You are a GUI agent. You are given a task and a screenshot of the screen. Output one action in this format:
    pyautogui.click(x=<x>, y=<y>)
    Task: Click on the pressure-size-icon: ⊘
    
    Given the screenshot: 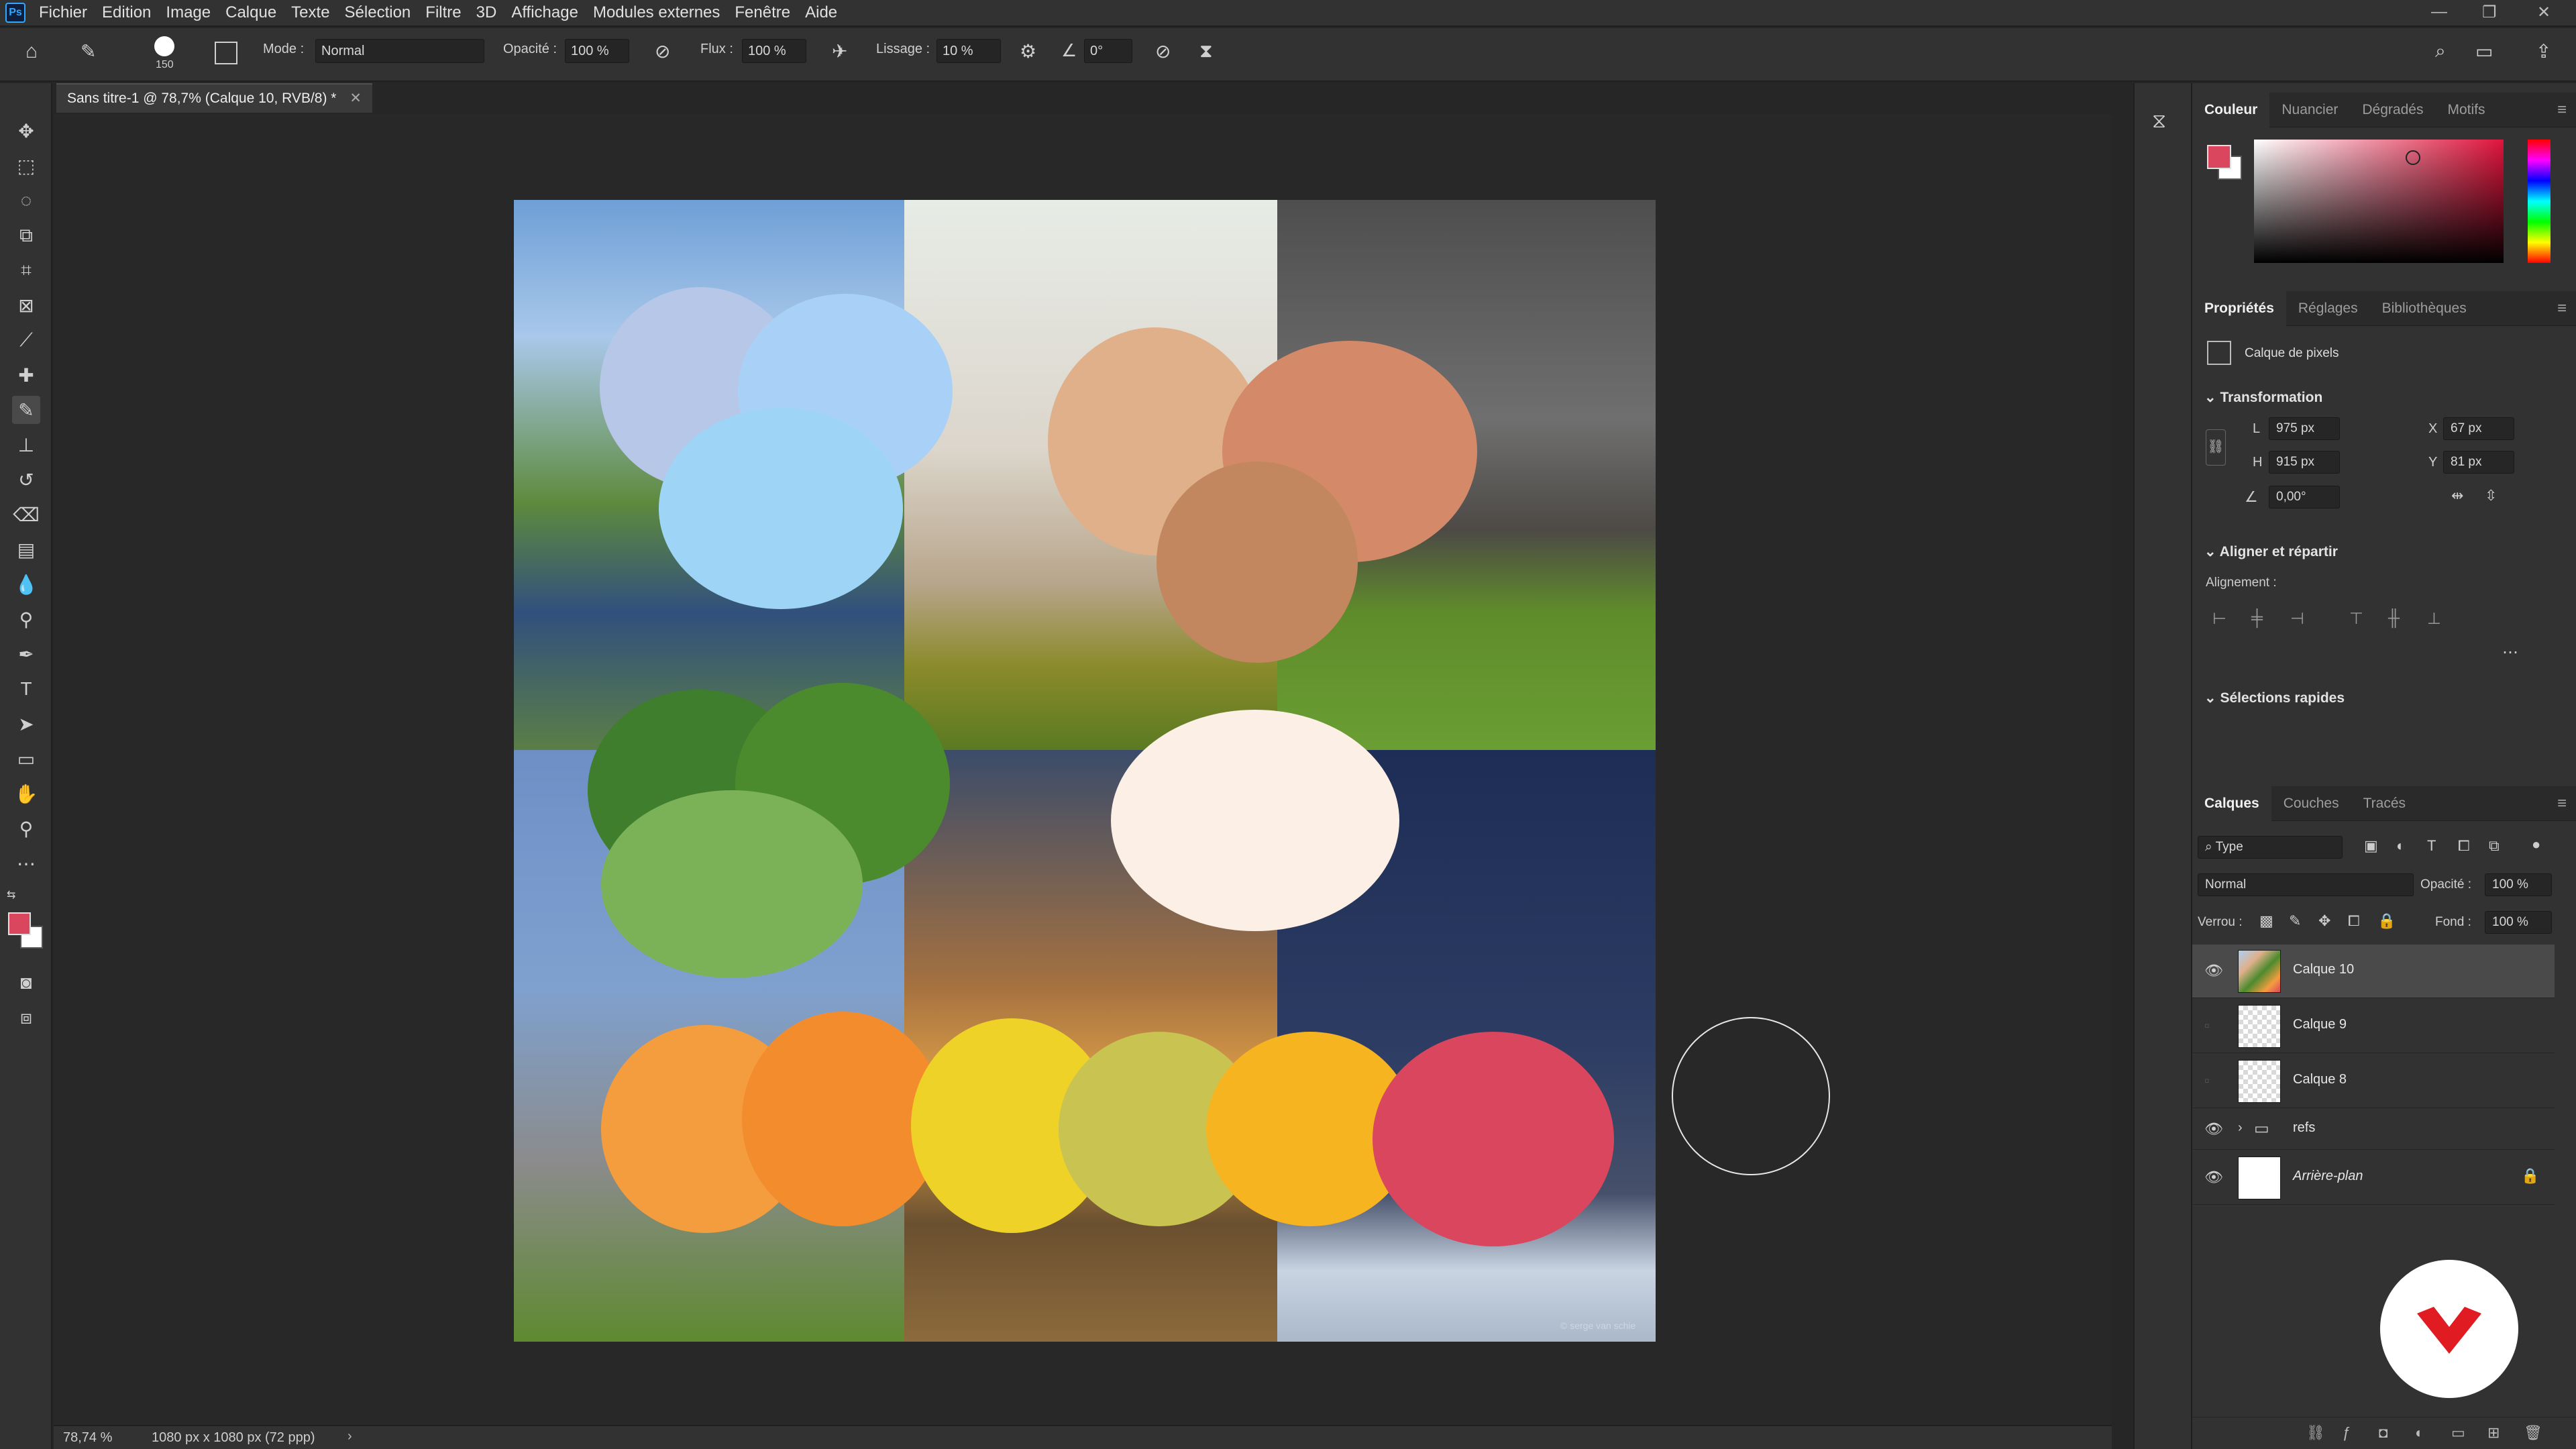 What is the action you would take?
    pyautogui.click(x=1163, y=51)
    